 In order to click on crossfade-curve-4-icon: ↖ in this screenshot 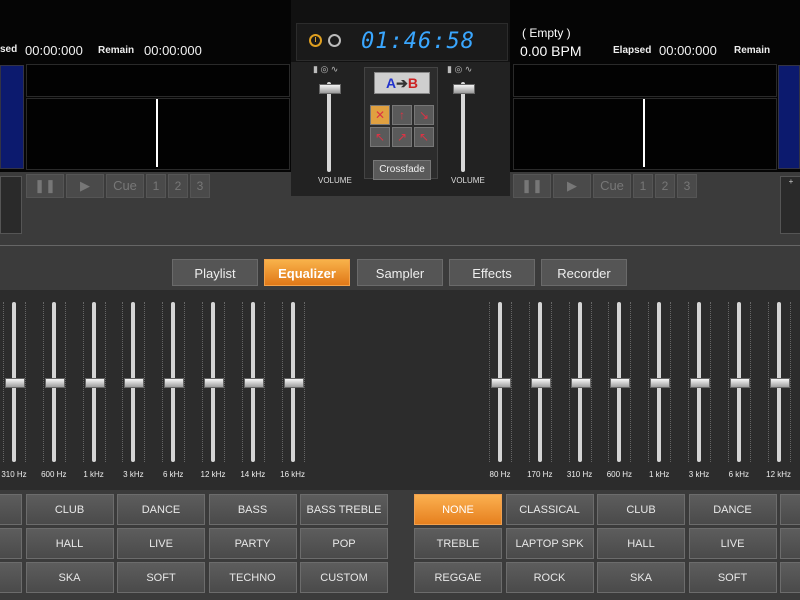, I will do `click(380, 137)`.